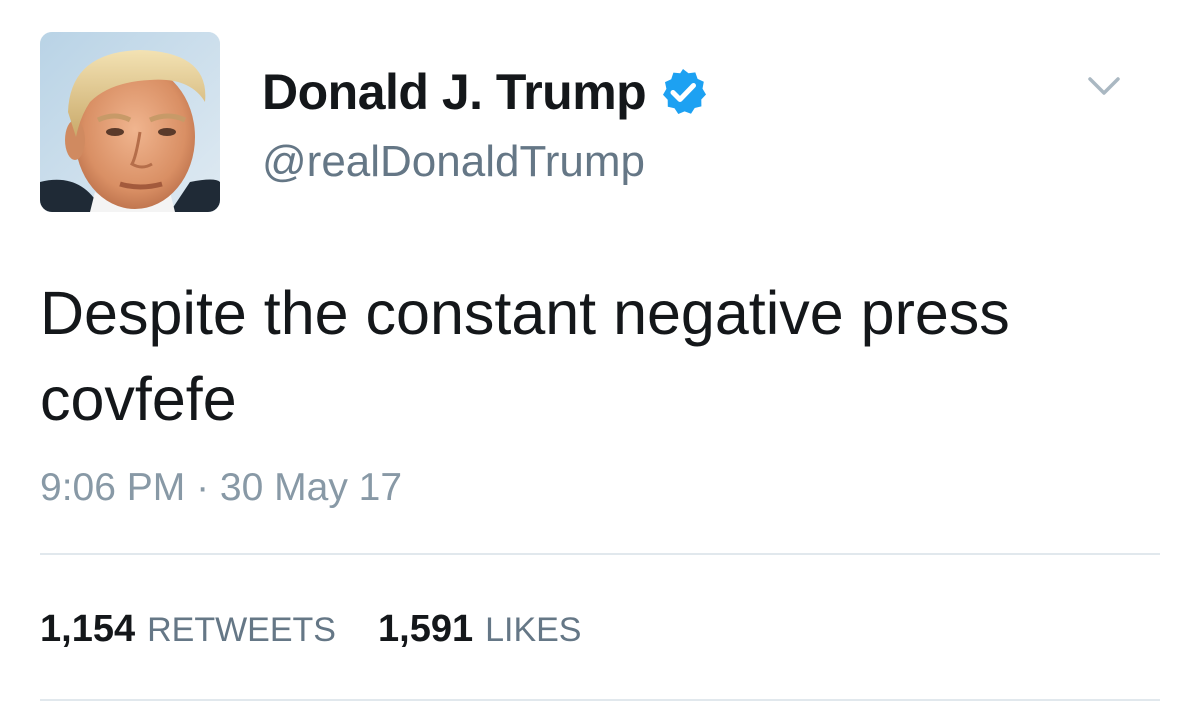 The height and width of the screenshot is (703, 1200). Describe the element at coordinates (311, 487) in the screenshot. I see `tweet-date: 30 May 17` at that location.